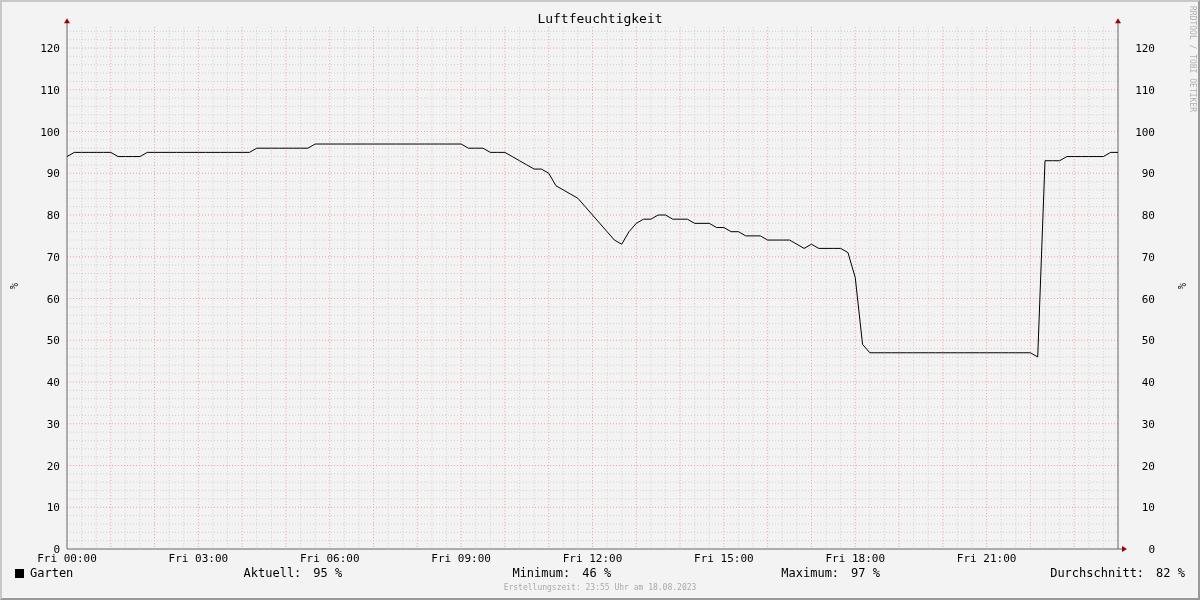 The width and height of the screenshot is (1200, 600). What do you see at coordinates (1170, 573) in the screenshot?
I see `stat-value: 82 %` at bounding box center [1170, 573].